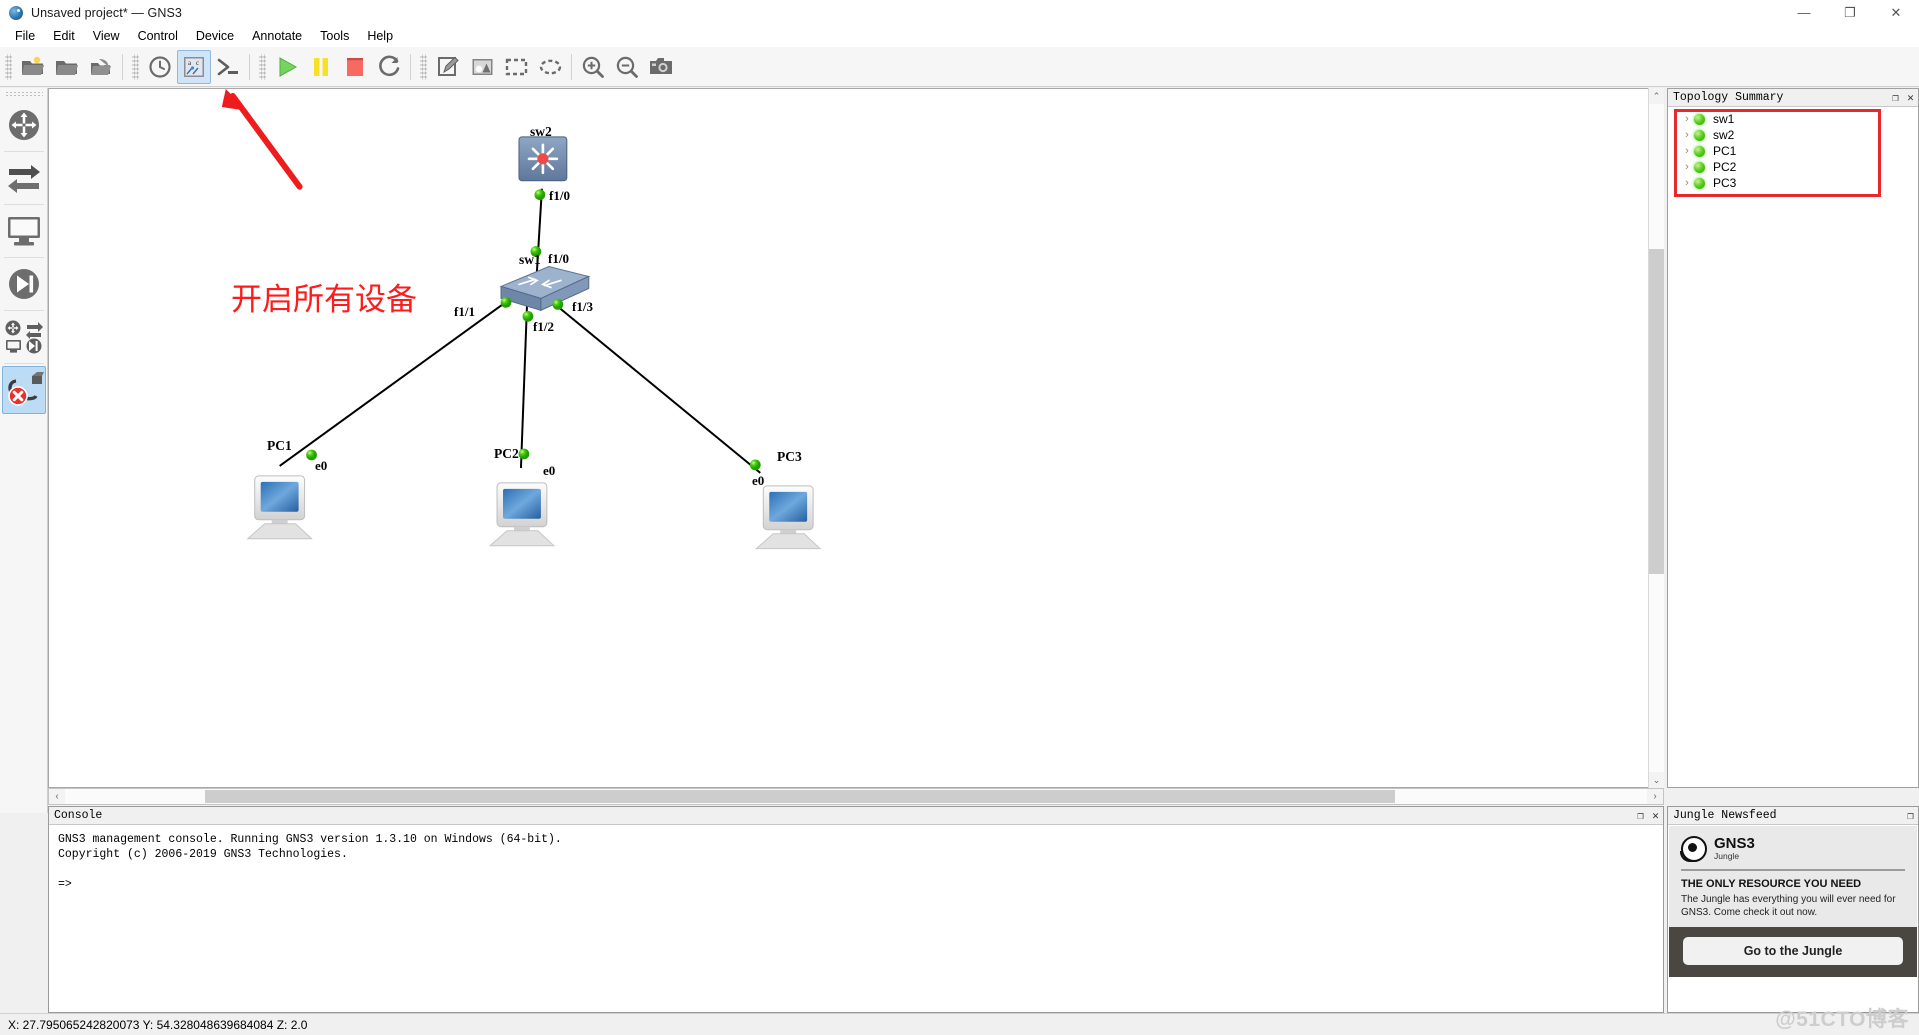  Describe the element at coordinates (1804, 12) in the screenshot. I see `minimize-button: —` at that location.